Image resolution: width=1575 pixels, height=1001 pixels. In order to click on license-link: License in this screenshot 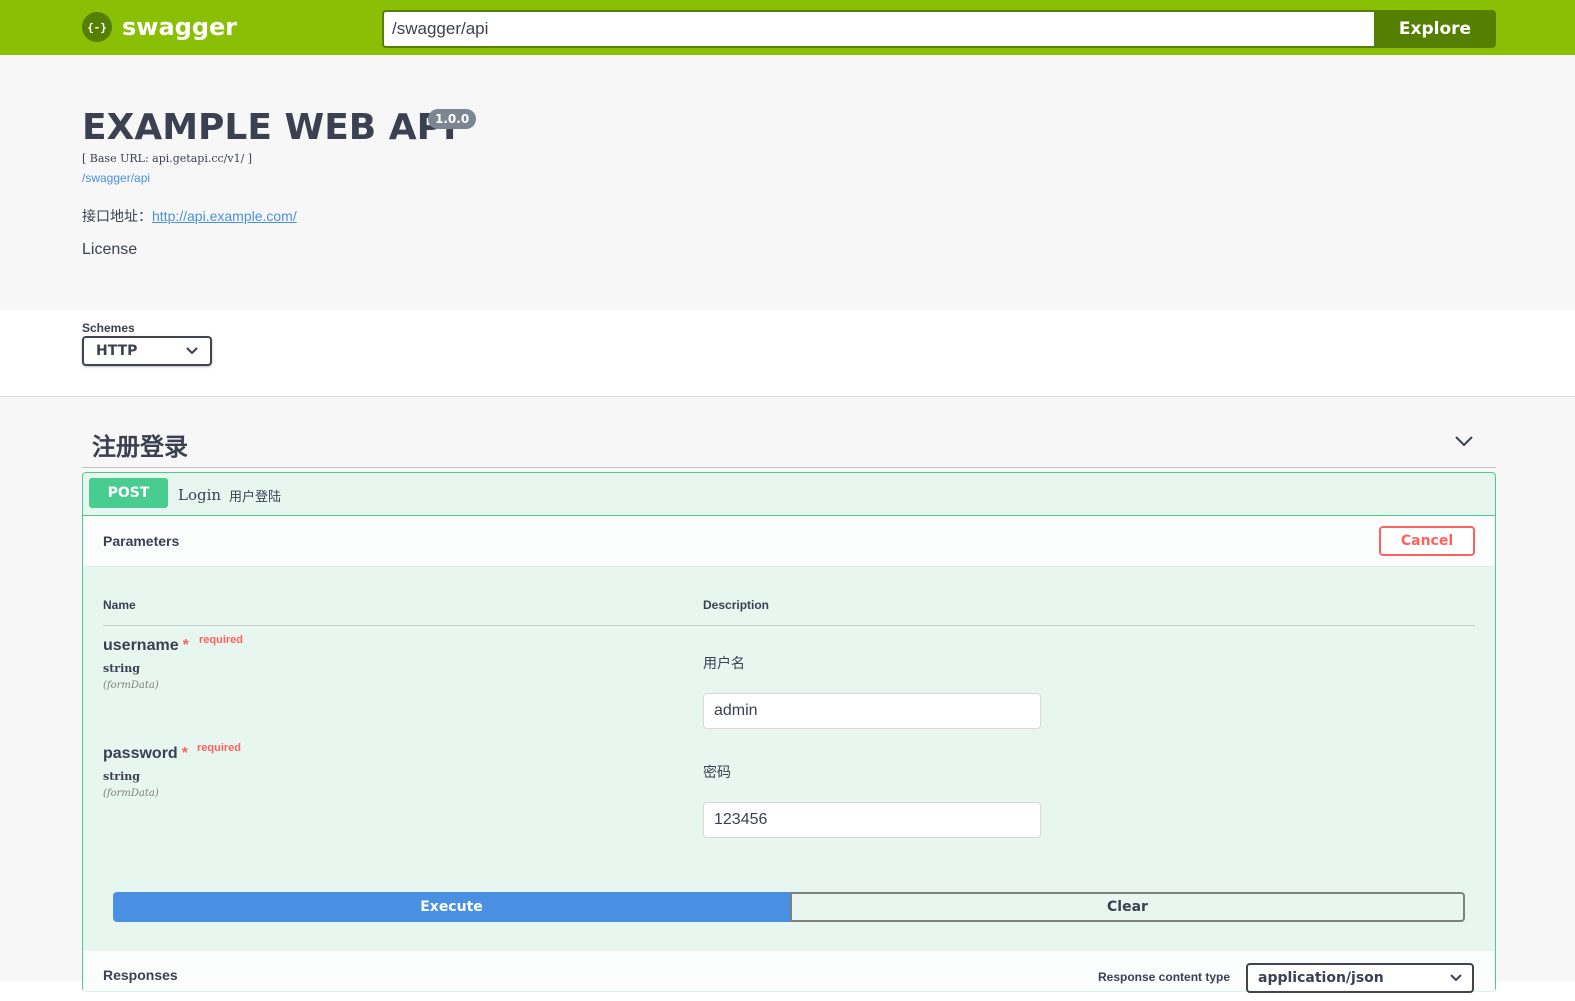, I will do `click(109, 250)`.